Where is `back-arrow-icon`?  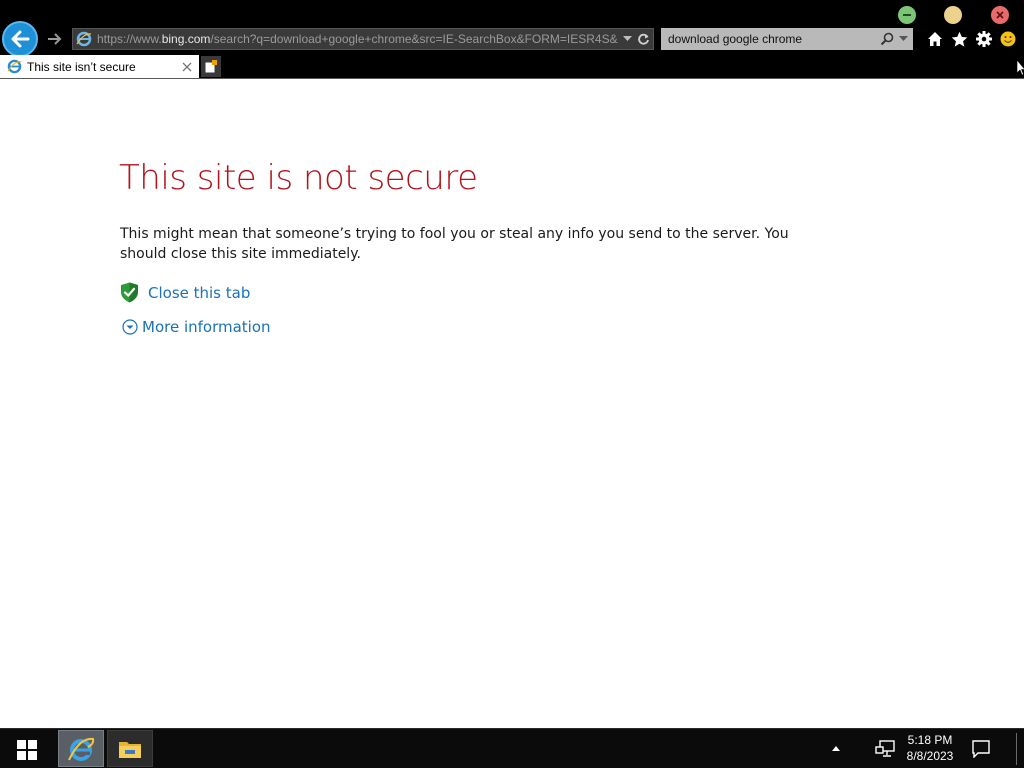 back-arrow-icon is located at coordinates (20, 39).